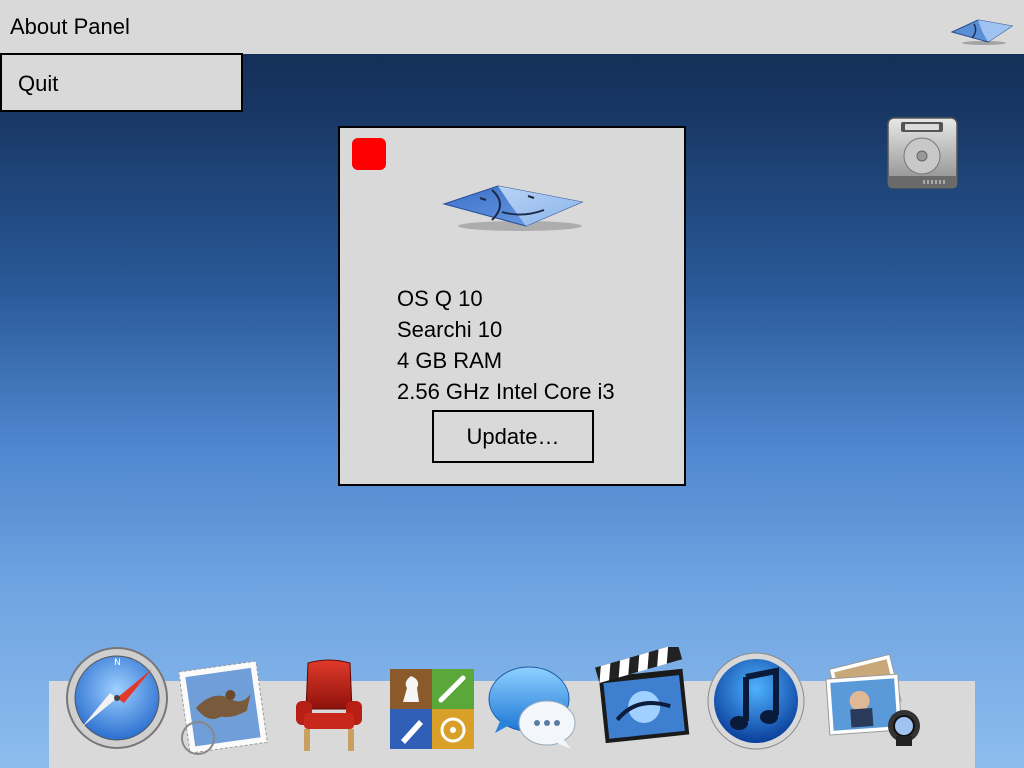 The height and width of the screenshot is (768, 1024). Describe the element at coordinates (117, 663) in the screenshot. I see `svg-text: N` at that location.